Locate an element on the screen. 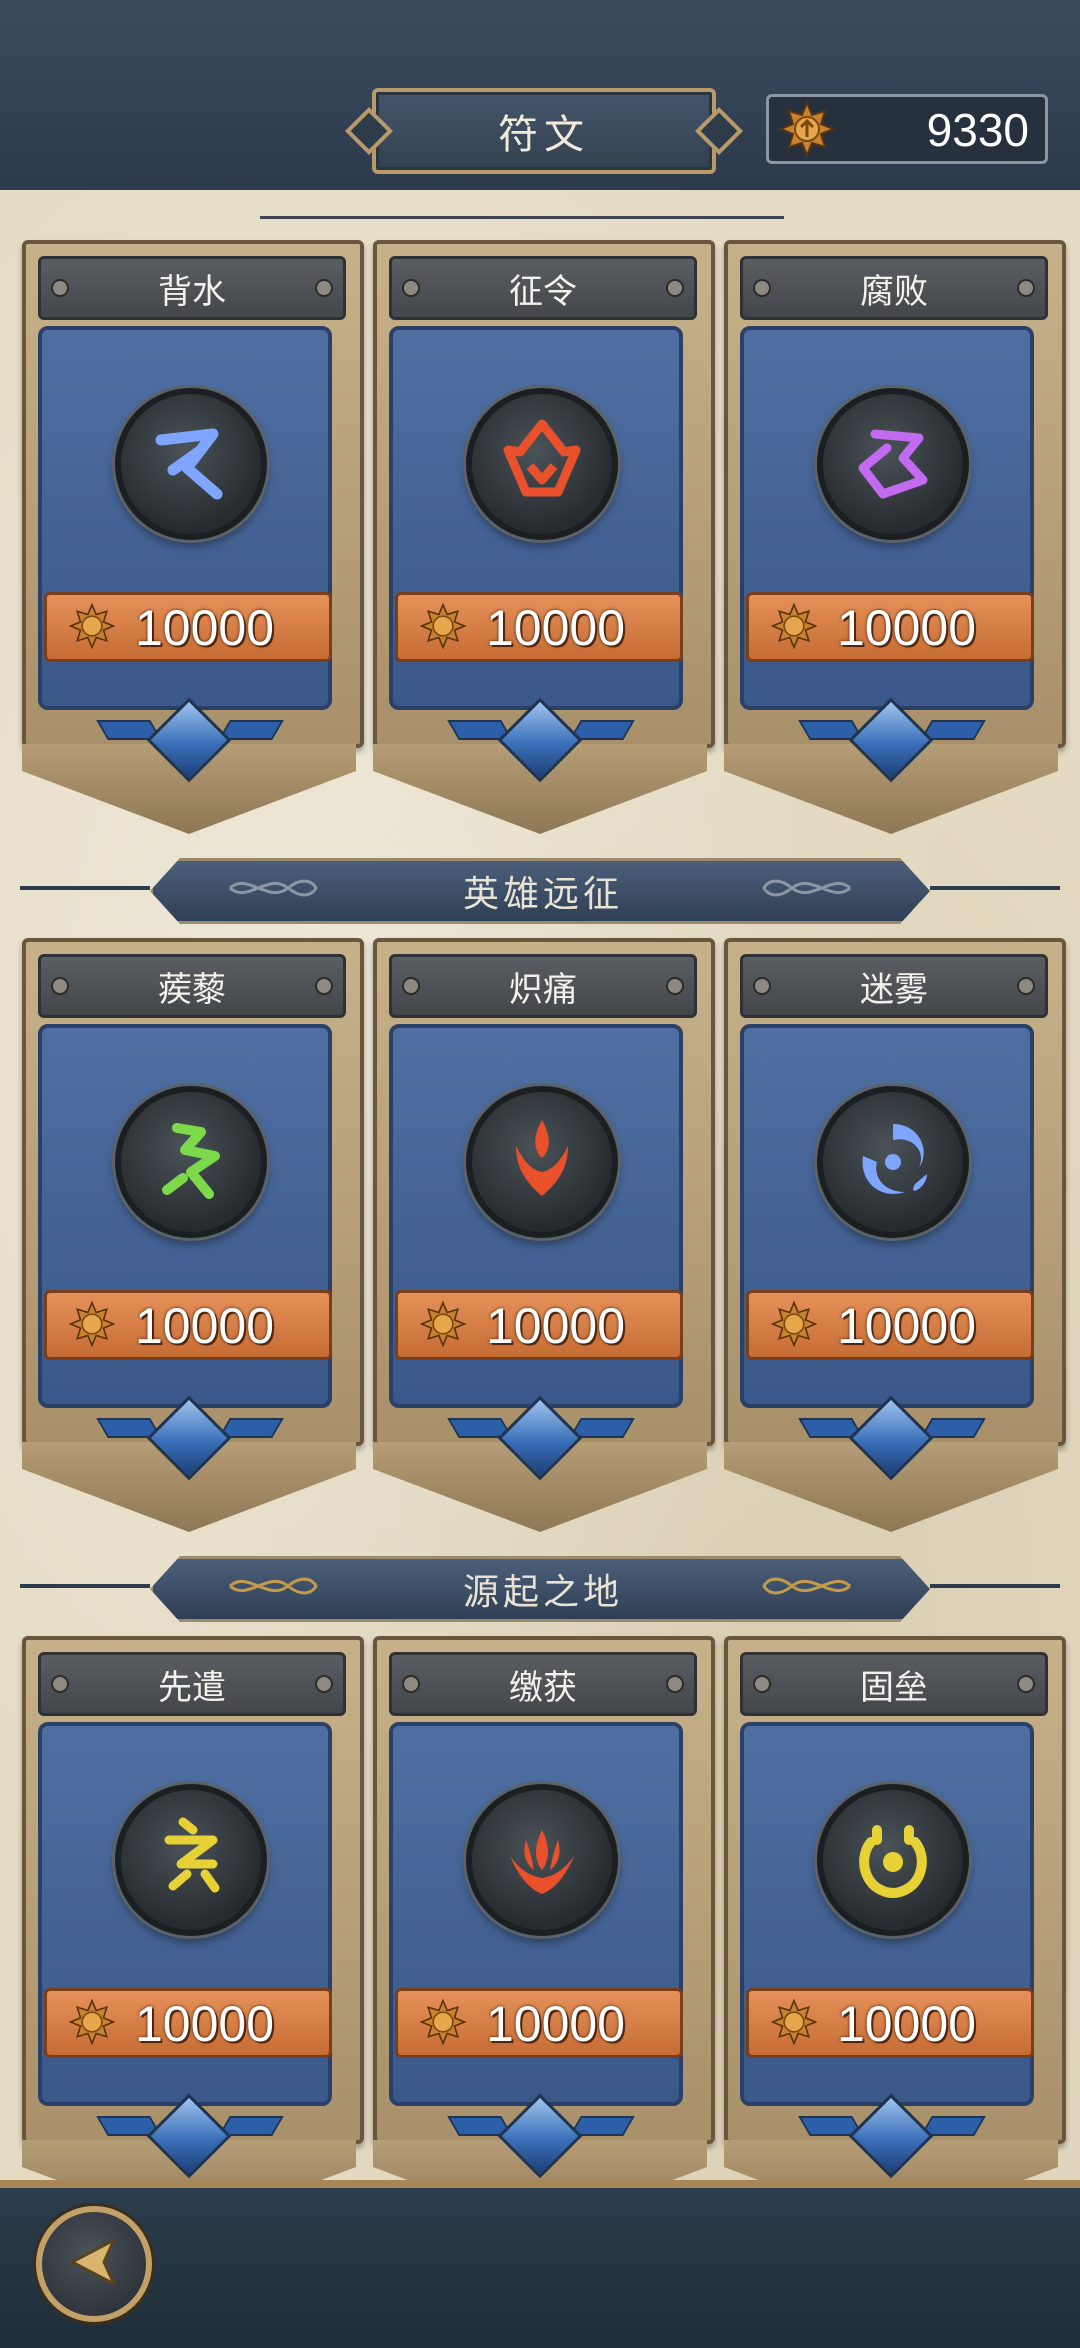 Image resolution: width=1080 pixels, height=2348 pixels. rune-name-plate: 先遣 is located at coordinates (192, 1684).